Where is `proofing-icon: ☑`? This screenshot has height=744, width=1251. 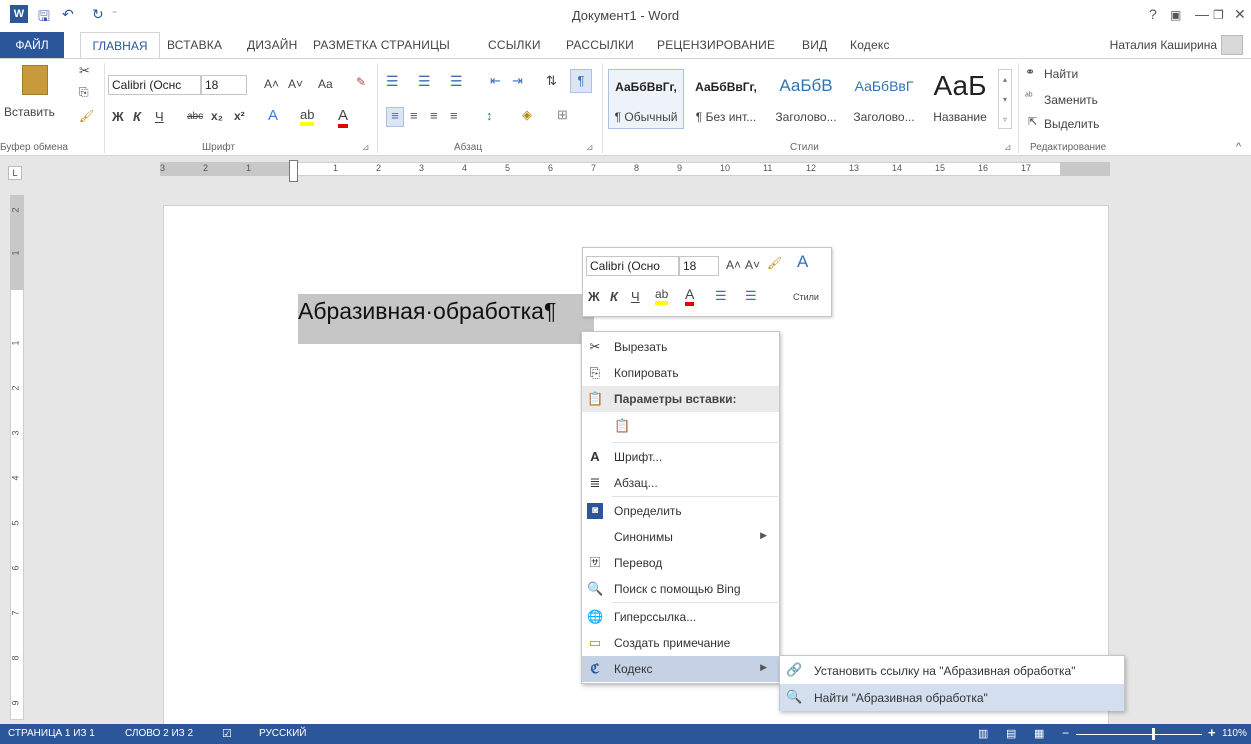 proofing-icon: ☑ is located at coordinates (227, 733).